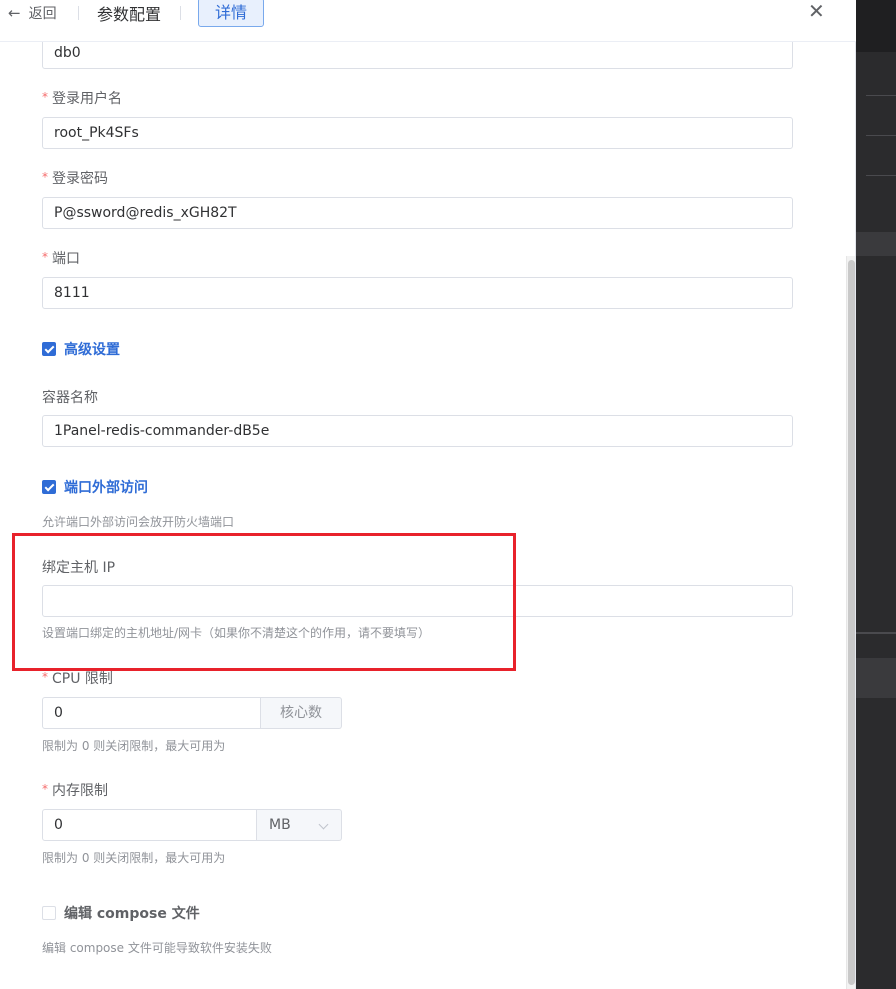  Describe the element at coordinates (138, 522) in the screenshot. I see `external-access-hint: 允许端口外部访问会放开防火墙端口` at that location.